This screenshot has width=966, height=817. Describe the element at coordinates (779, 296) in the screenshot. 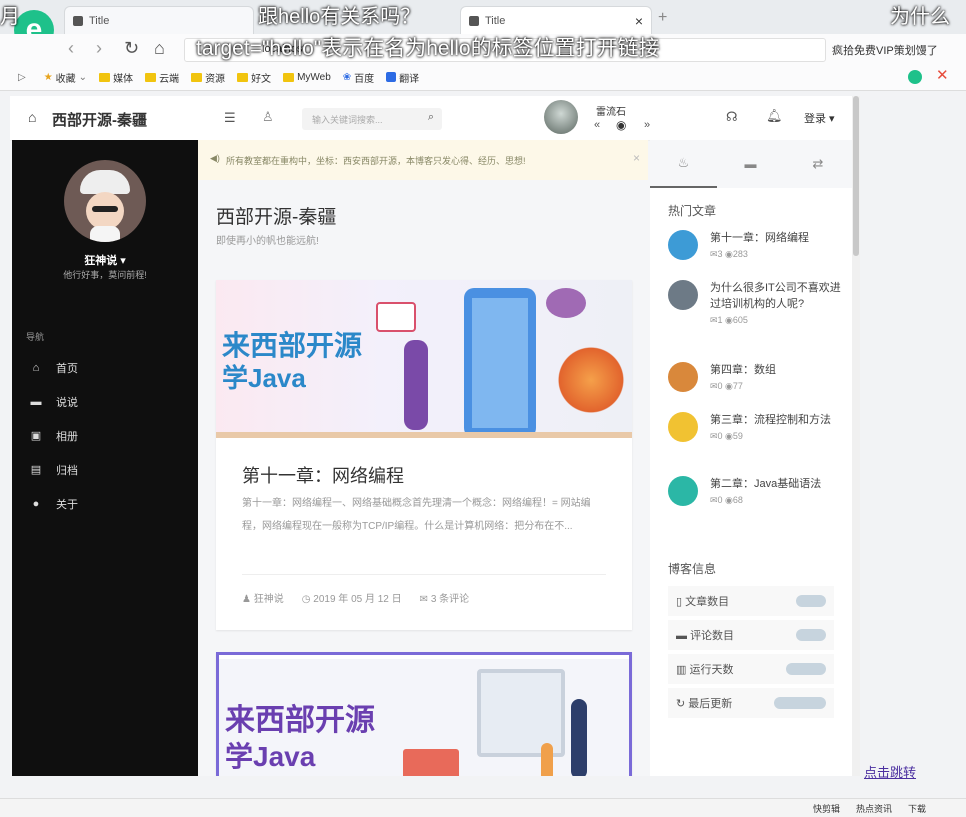

I see `hot-post-title: 为什么很多IT公司不喜欢进过培训机构的人呢?` at that location.